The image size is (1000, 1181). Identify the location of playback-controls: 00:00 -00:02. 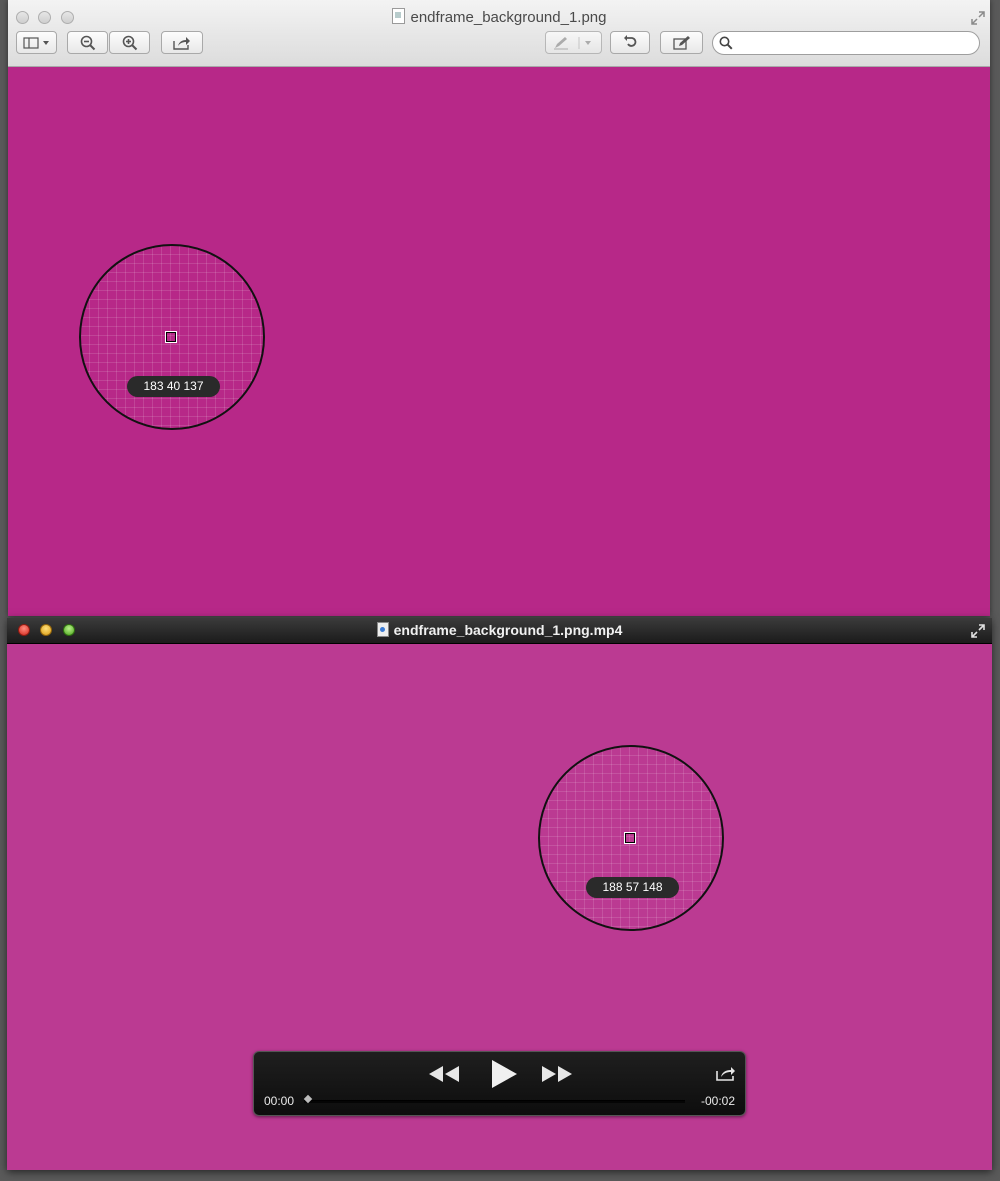
(499, 1083).